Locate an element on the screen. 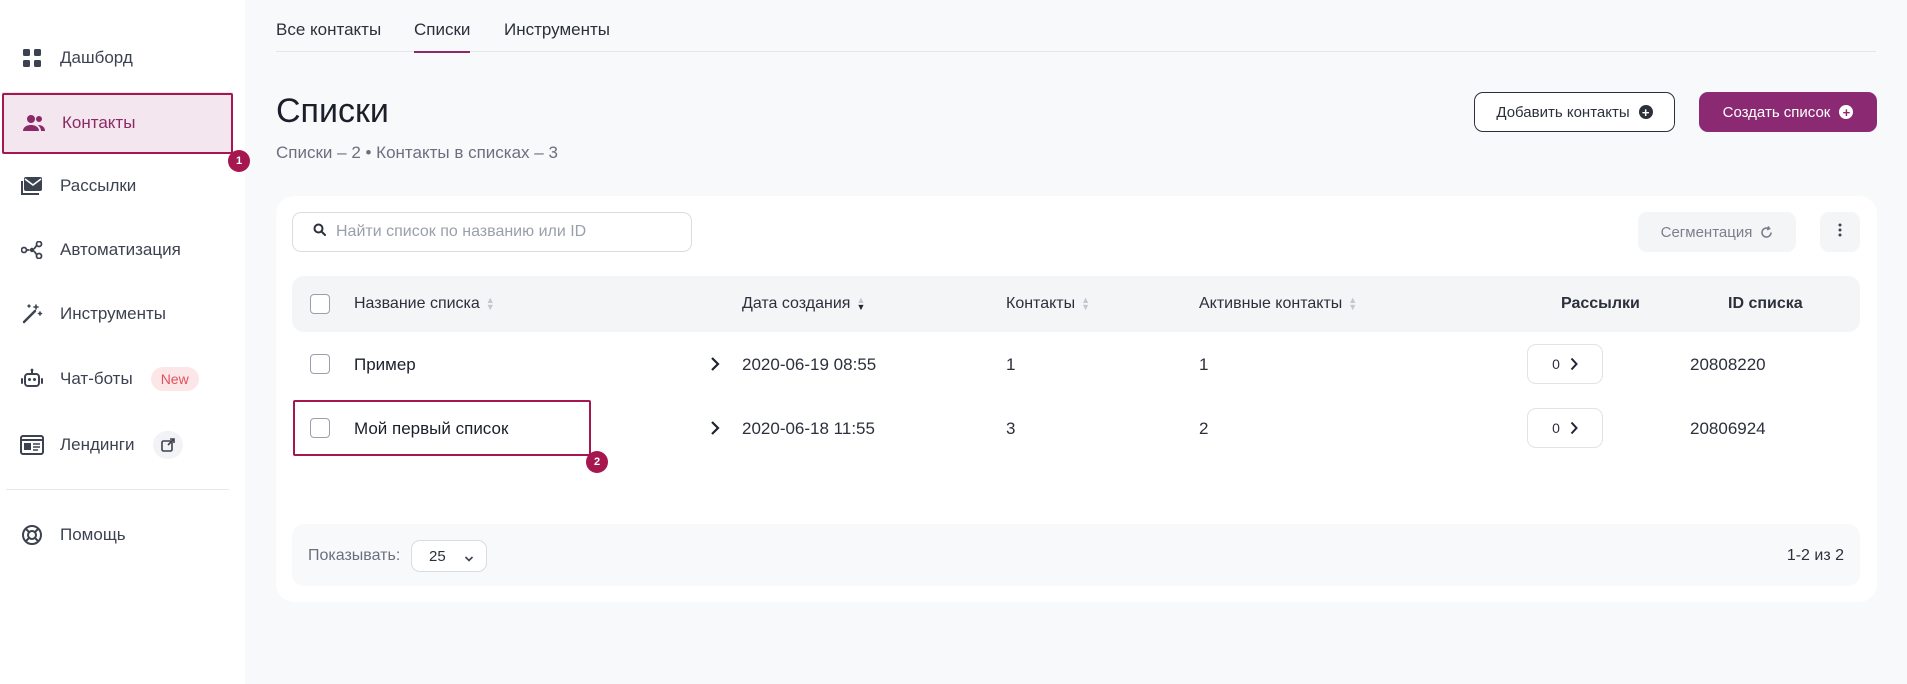 The height and width of the screenshot is (684, 1907). step-marker-1: 1 is located at coordinates (239, 161).